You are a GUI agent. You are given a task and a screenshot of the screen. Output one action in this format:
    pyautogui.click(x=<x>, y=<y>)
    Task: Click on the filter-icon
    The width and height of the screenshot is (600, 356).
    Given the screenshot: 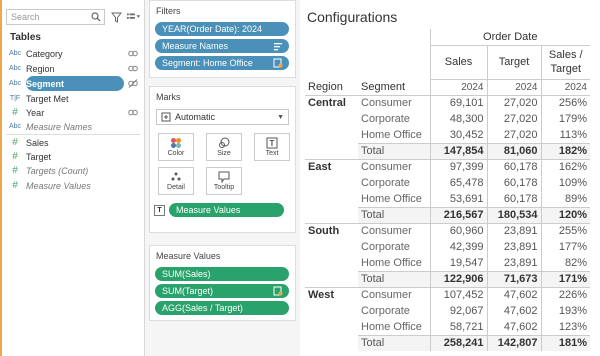 What is the action you would take?
    pyautogui.click(x=116, y=17)
    